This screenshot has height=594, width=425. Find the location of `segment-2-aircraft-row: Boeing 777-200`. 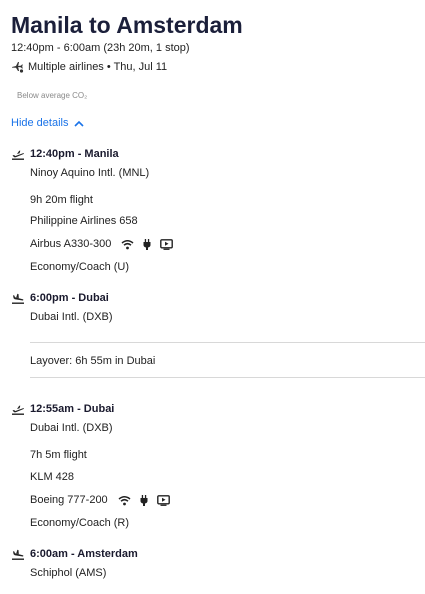

segment-2-aircraft-row: Boeing 777-200 is located at coordinates (100, 500).